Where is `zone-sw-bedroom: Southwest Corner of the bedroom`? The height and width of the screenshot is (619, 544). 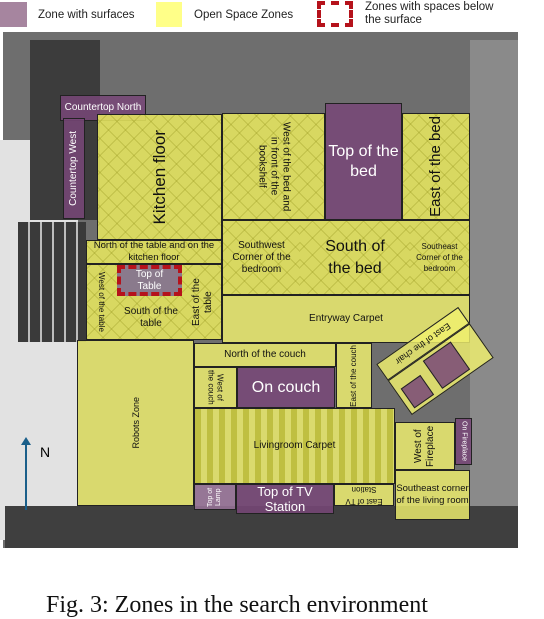
zone-sw-bedroom: Southwest Corner of the bedroom is located at coordinates (261, 257).